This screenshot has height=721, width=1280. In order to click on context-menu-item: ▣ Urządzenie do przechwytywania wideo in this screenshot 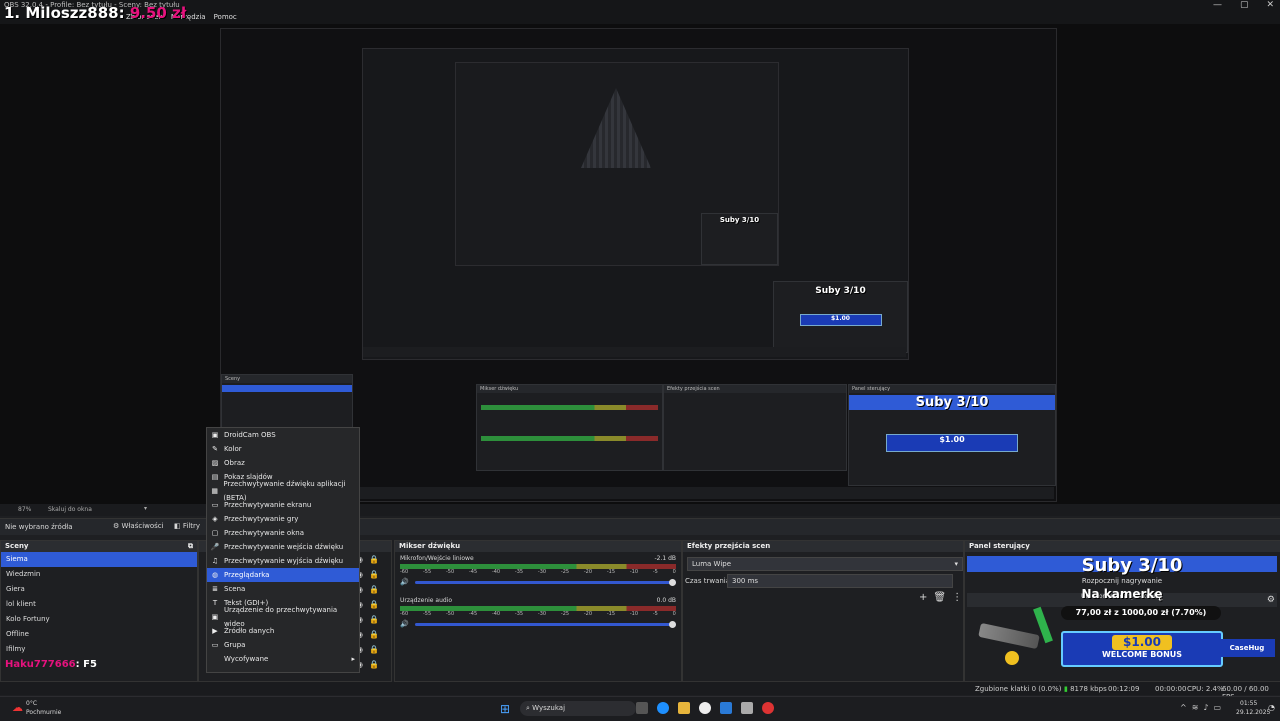, I will do `click(283, 617)`.